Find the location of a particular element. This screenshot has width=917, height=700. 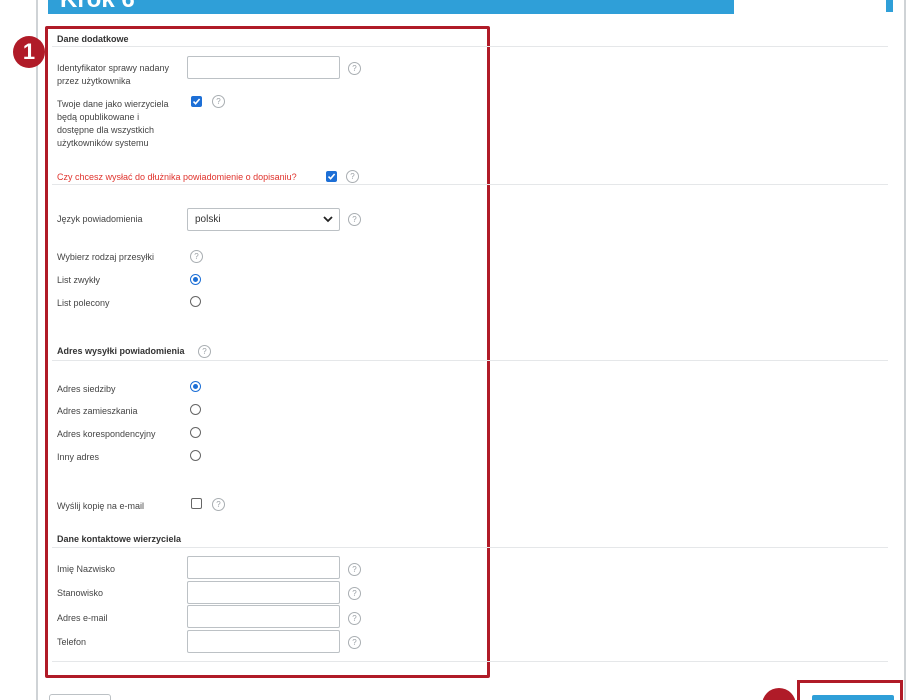

address-radio-seat is located at coordinates (195, 386).